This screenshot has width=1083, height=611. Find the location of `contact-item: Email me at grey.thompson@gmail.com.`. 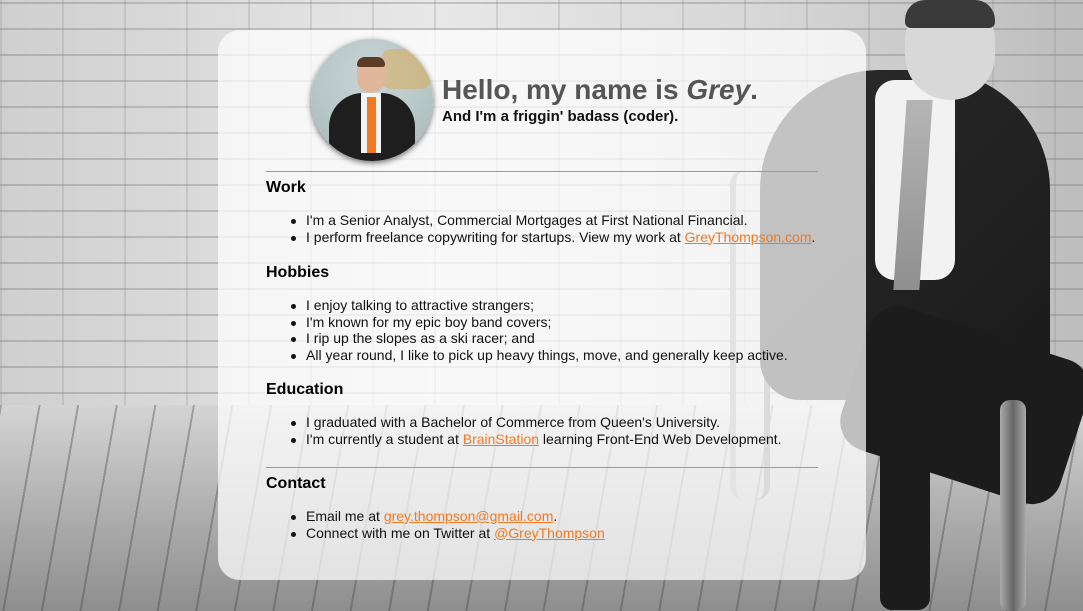

contact-item: Email me at grey.thompson@gmail.com. is located at coordinates (448, 516).